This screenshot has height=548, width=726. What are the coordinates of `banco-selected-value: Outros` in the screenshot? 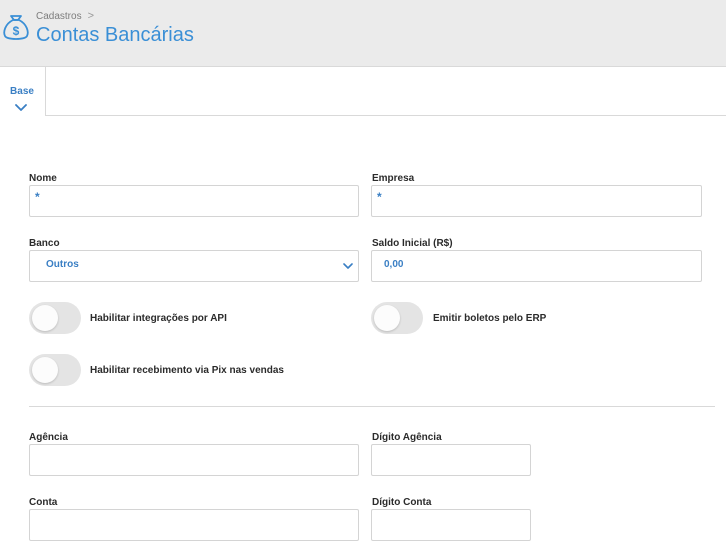 It's located at (62, 264).